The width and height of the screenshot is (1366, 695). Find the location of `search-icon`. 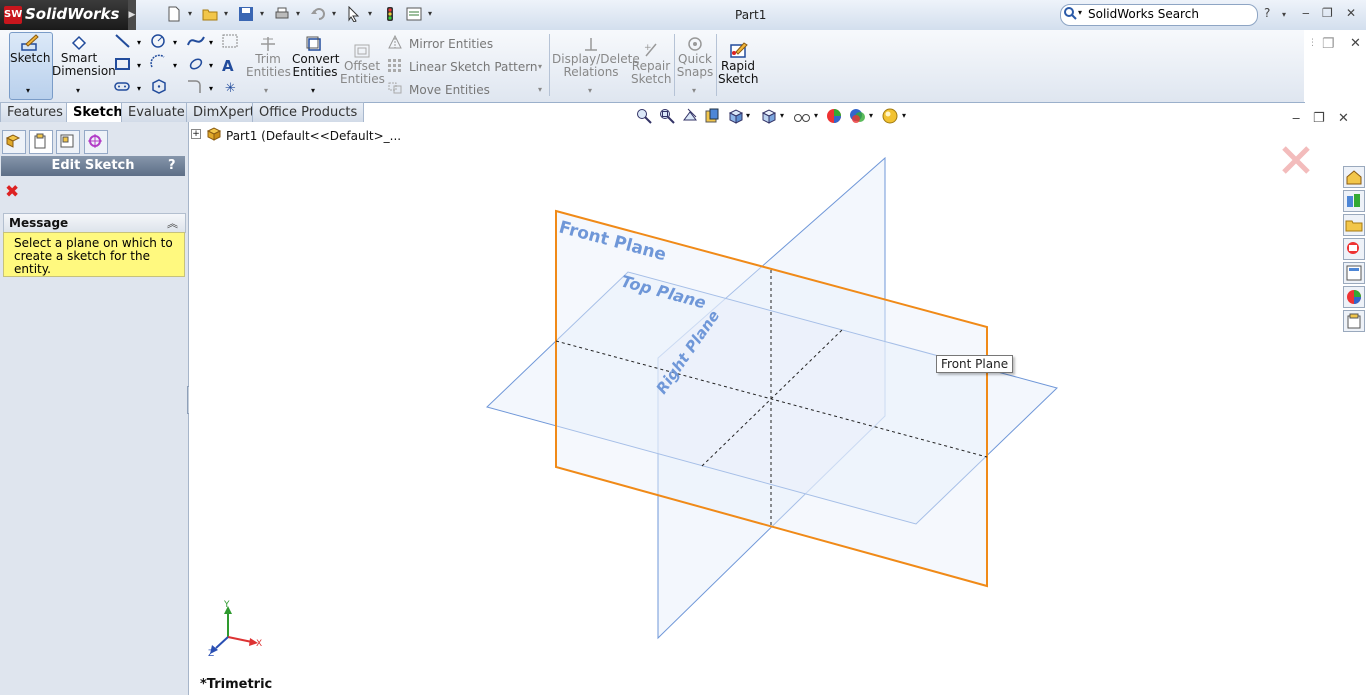

search-icon is located at coordinates (1070, 13).